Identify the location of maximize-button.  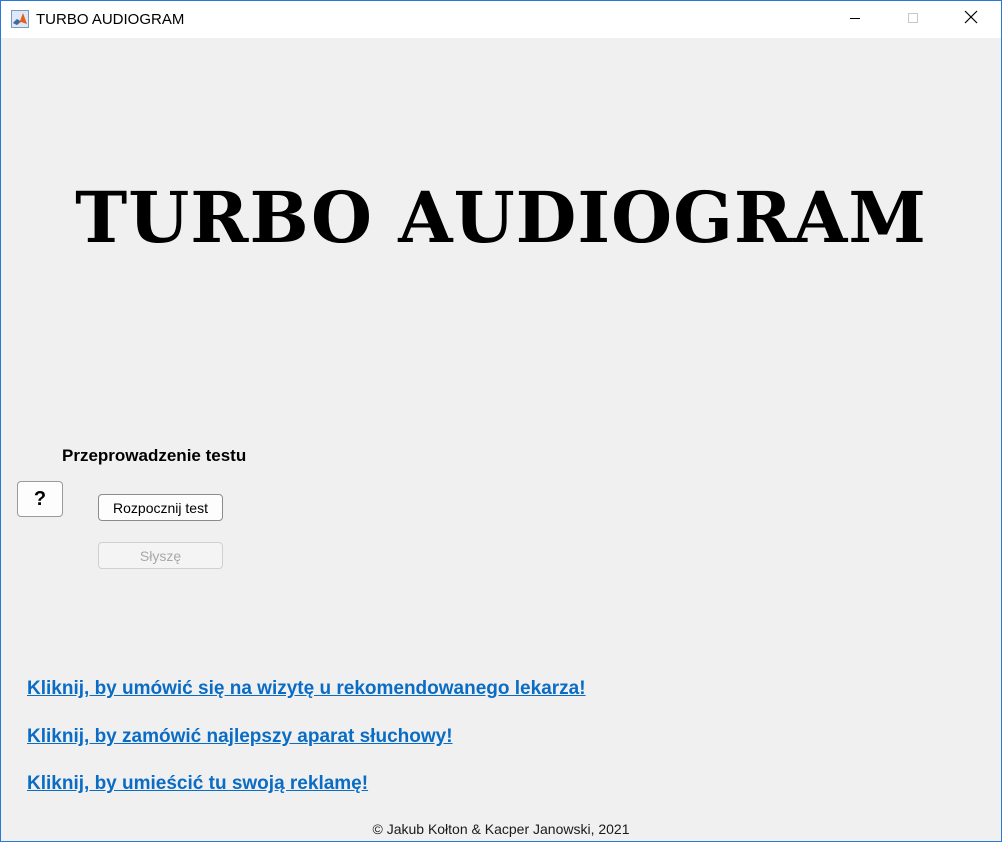
(913, 19).